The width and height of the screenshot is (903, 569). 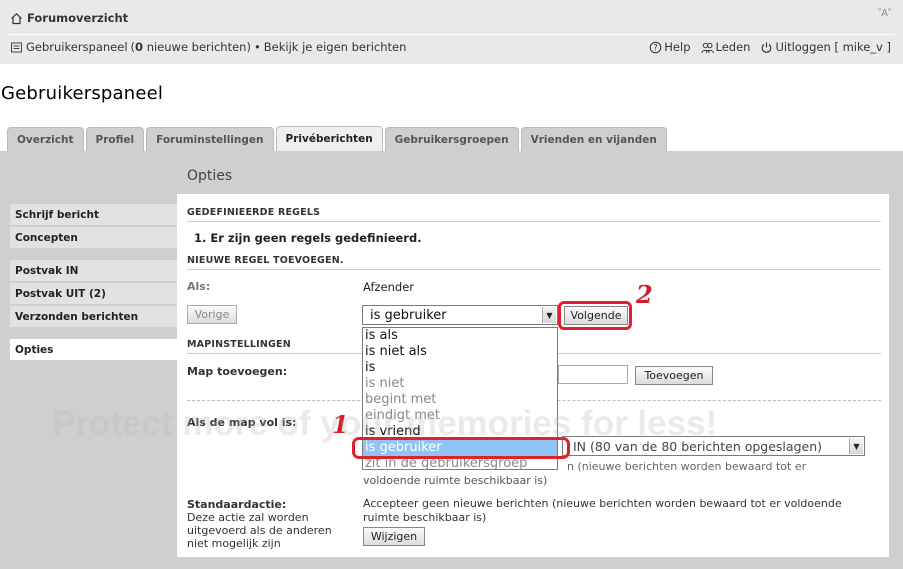 I want to click on section-heading: Opties, so click(x=210, y=176).